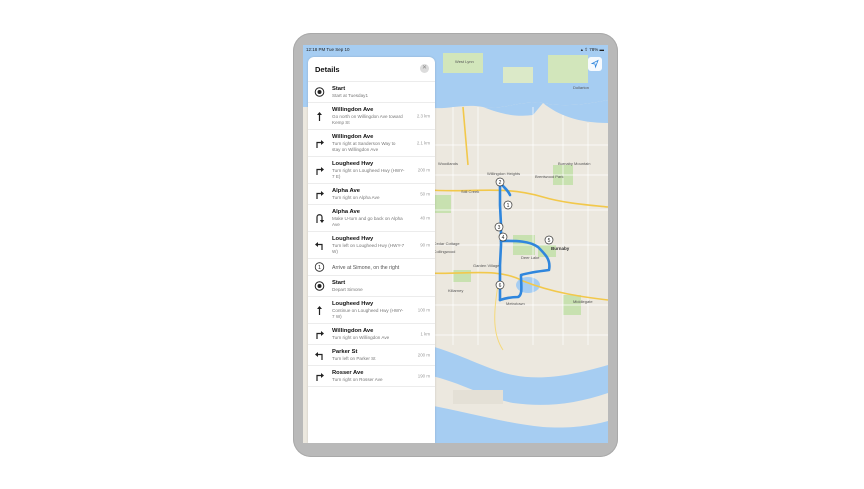 The height and width of the screenshot is (489, 864). What do you see at coordinates (423, 143) in the screenshot?
I see `step-distance: 2.1 km` at bounding box center [423, 143].